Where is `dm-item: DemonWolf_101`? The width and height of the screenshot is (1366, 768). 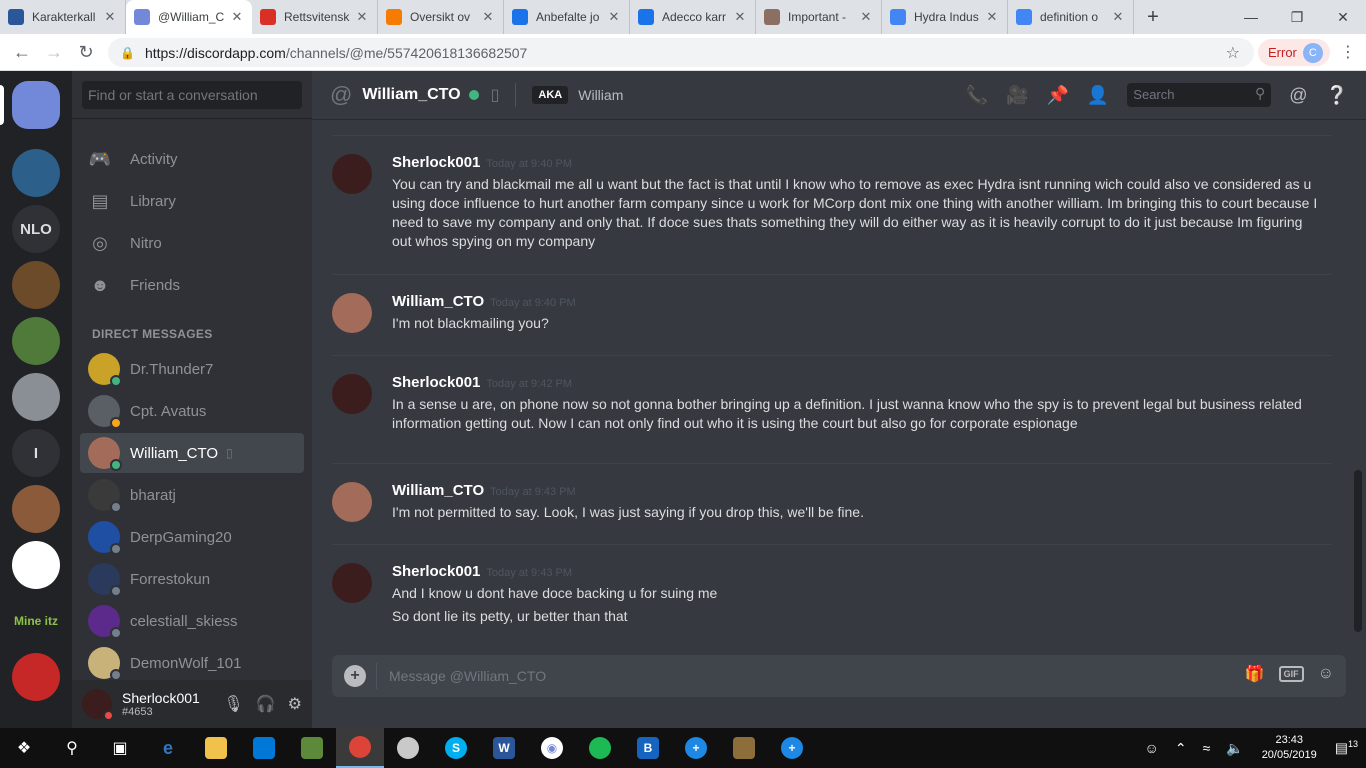
dm-item: DemonWolf_101 is located at coordinates (192, 663).